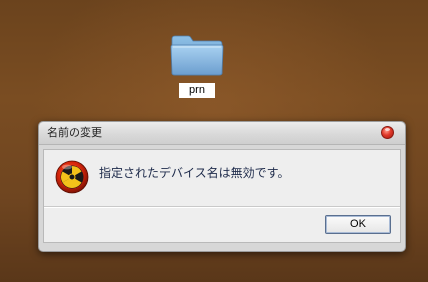 Image resolution: width=428 pixels, height=282 pixels. I want to click on close-icon, so click(387, 132).